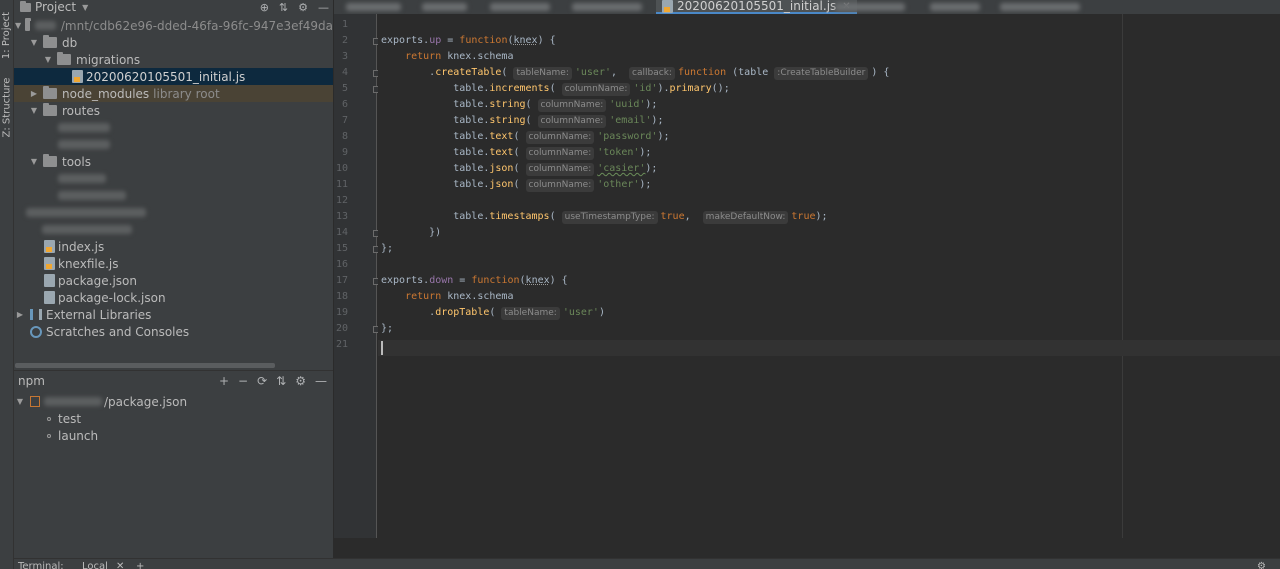 The height and width of the screenshot is (569, 1280). What do you see at coordinates (173, 161) in the screenshot?
I see `tree-item-tools: ▼ tools` at bounding box center [173, 161].